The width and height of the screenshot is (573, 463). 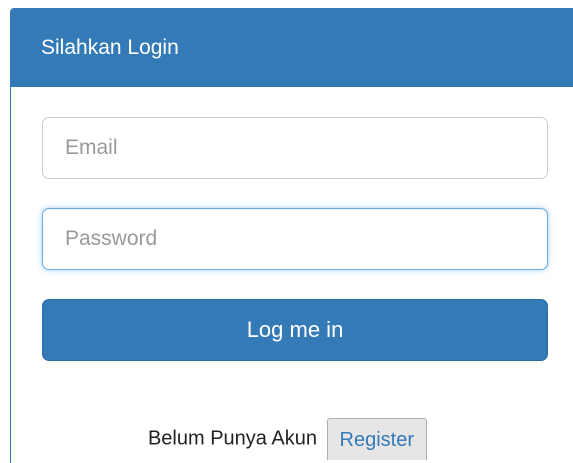 I want to click on register-row: Belum Punya Akun Register, so click(x=287, y=439).